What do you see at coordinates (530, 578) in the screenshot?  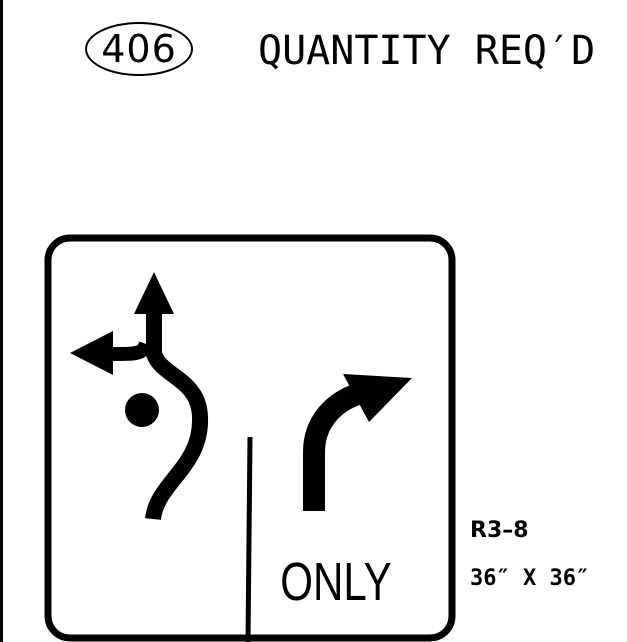 I see `sign-size: 36″ X 36″` at bounding box center [530, 578].